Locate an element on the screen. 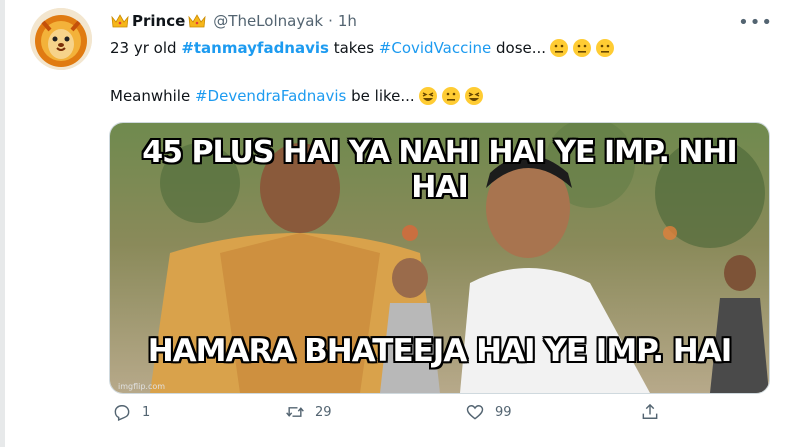  heart-icon is located at coordinates (475, 412).